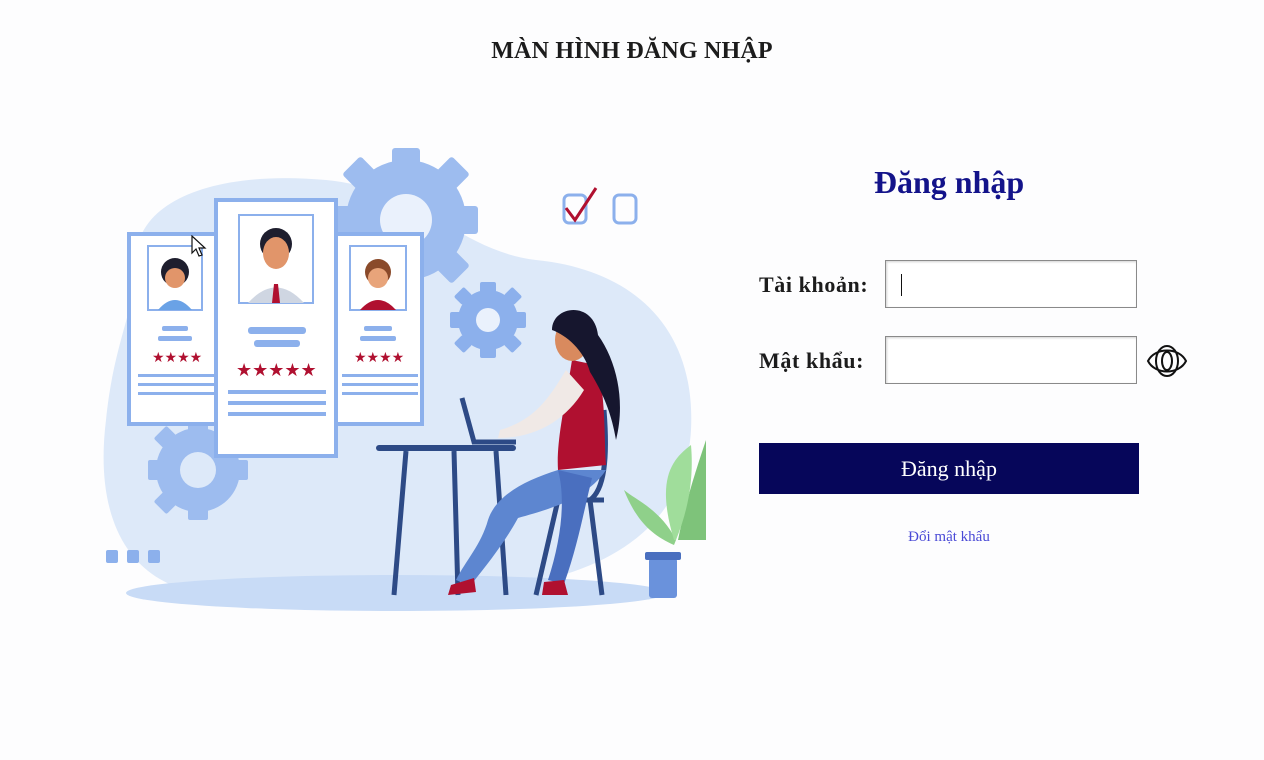 The height and width of the screenshot is (760, 1264). Describe the element at coordinates (112, 556) in the screenshot. I see `dot-icon` at that location.